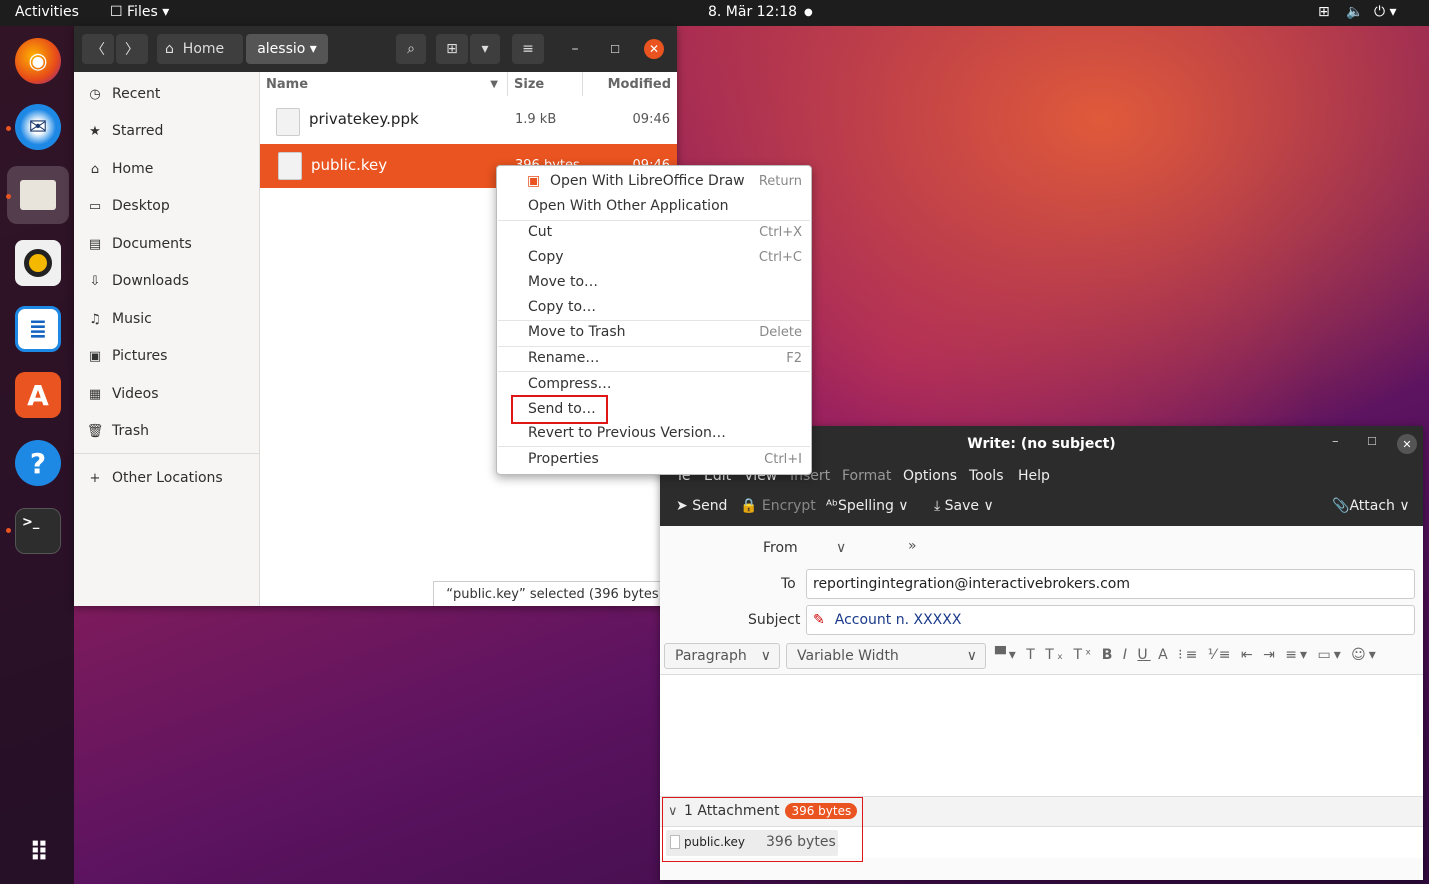 This screenshot has height=884, width=1429. What do you see at coordinates (866, 476) in the screenshot?
I see `menu-format: Format` at bounding box center [866, 476].